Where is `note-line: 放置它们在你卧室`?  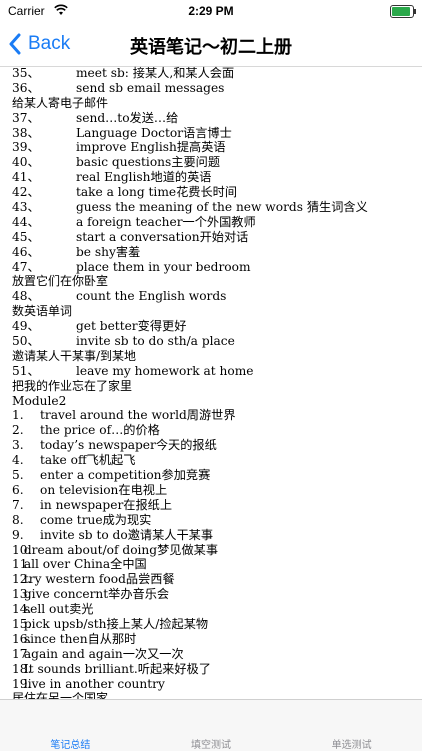 note-line: 放置它们在你卧室 is located at coordinates (217, 281).